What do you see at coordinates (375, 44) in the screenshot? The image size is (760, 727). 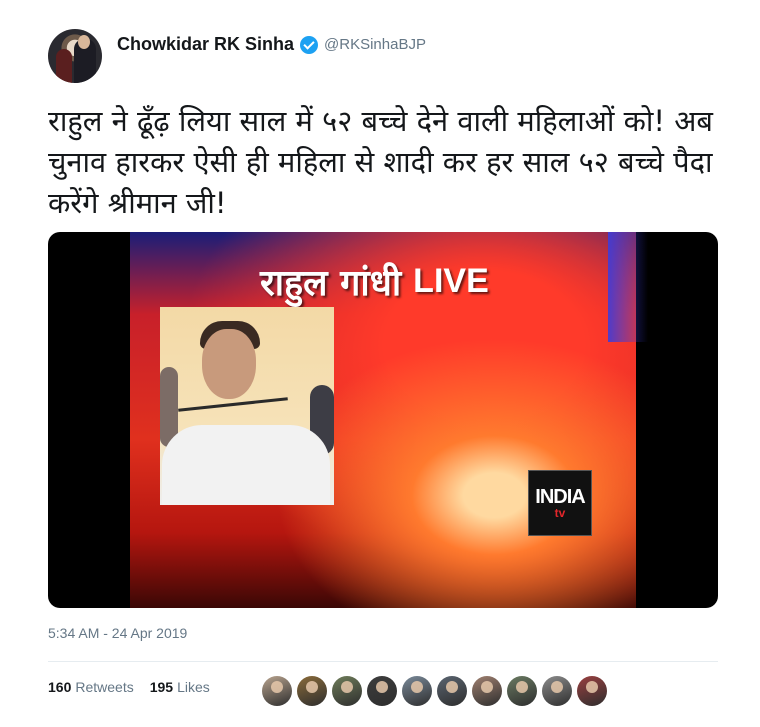 I see `user-handle: @RKSinhaBJP` at bounding box center [375, 44].